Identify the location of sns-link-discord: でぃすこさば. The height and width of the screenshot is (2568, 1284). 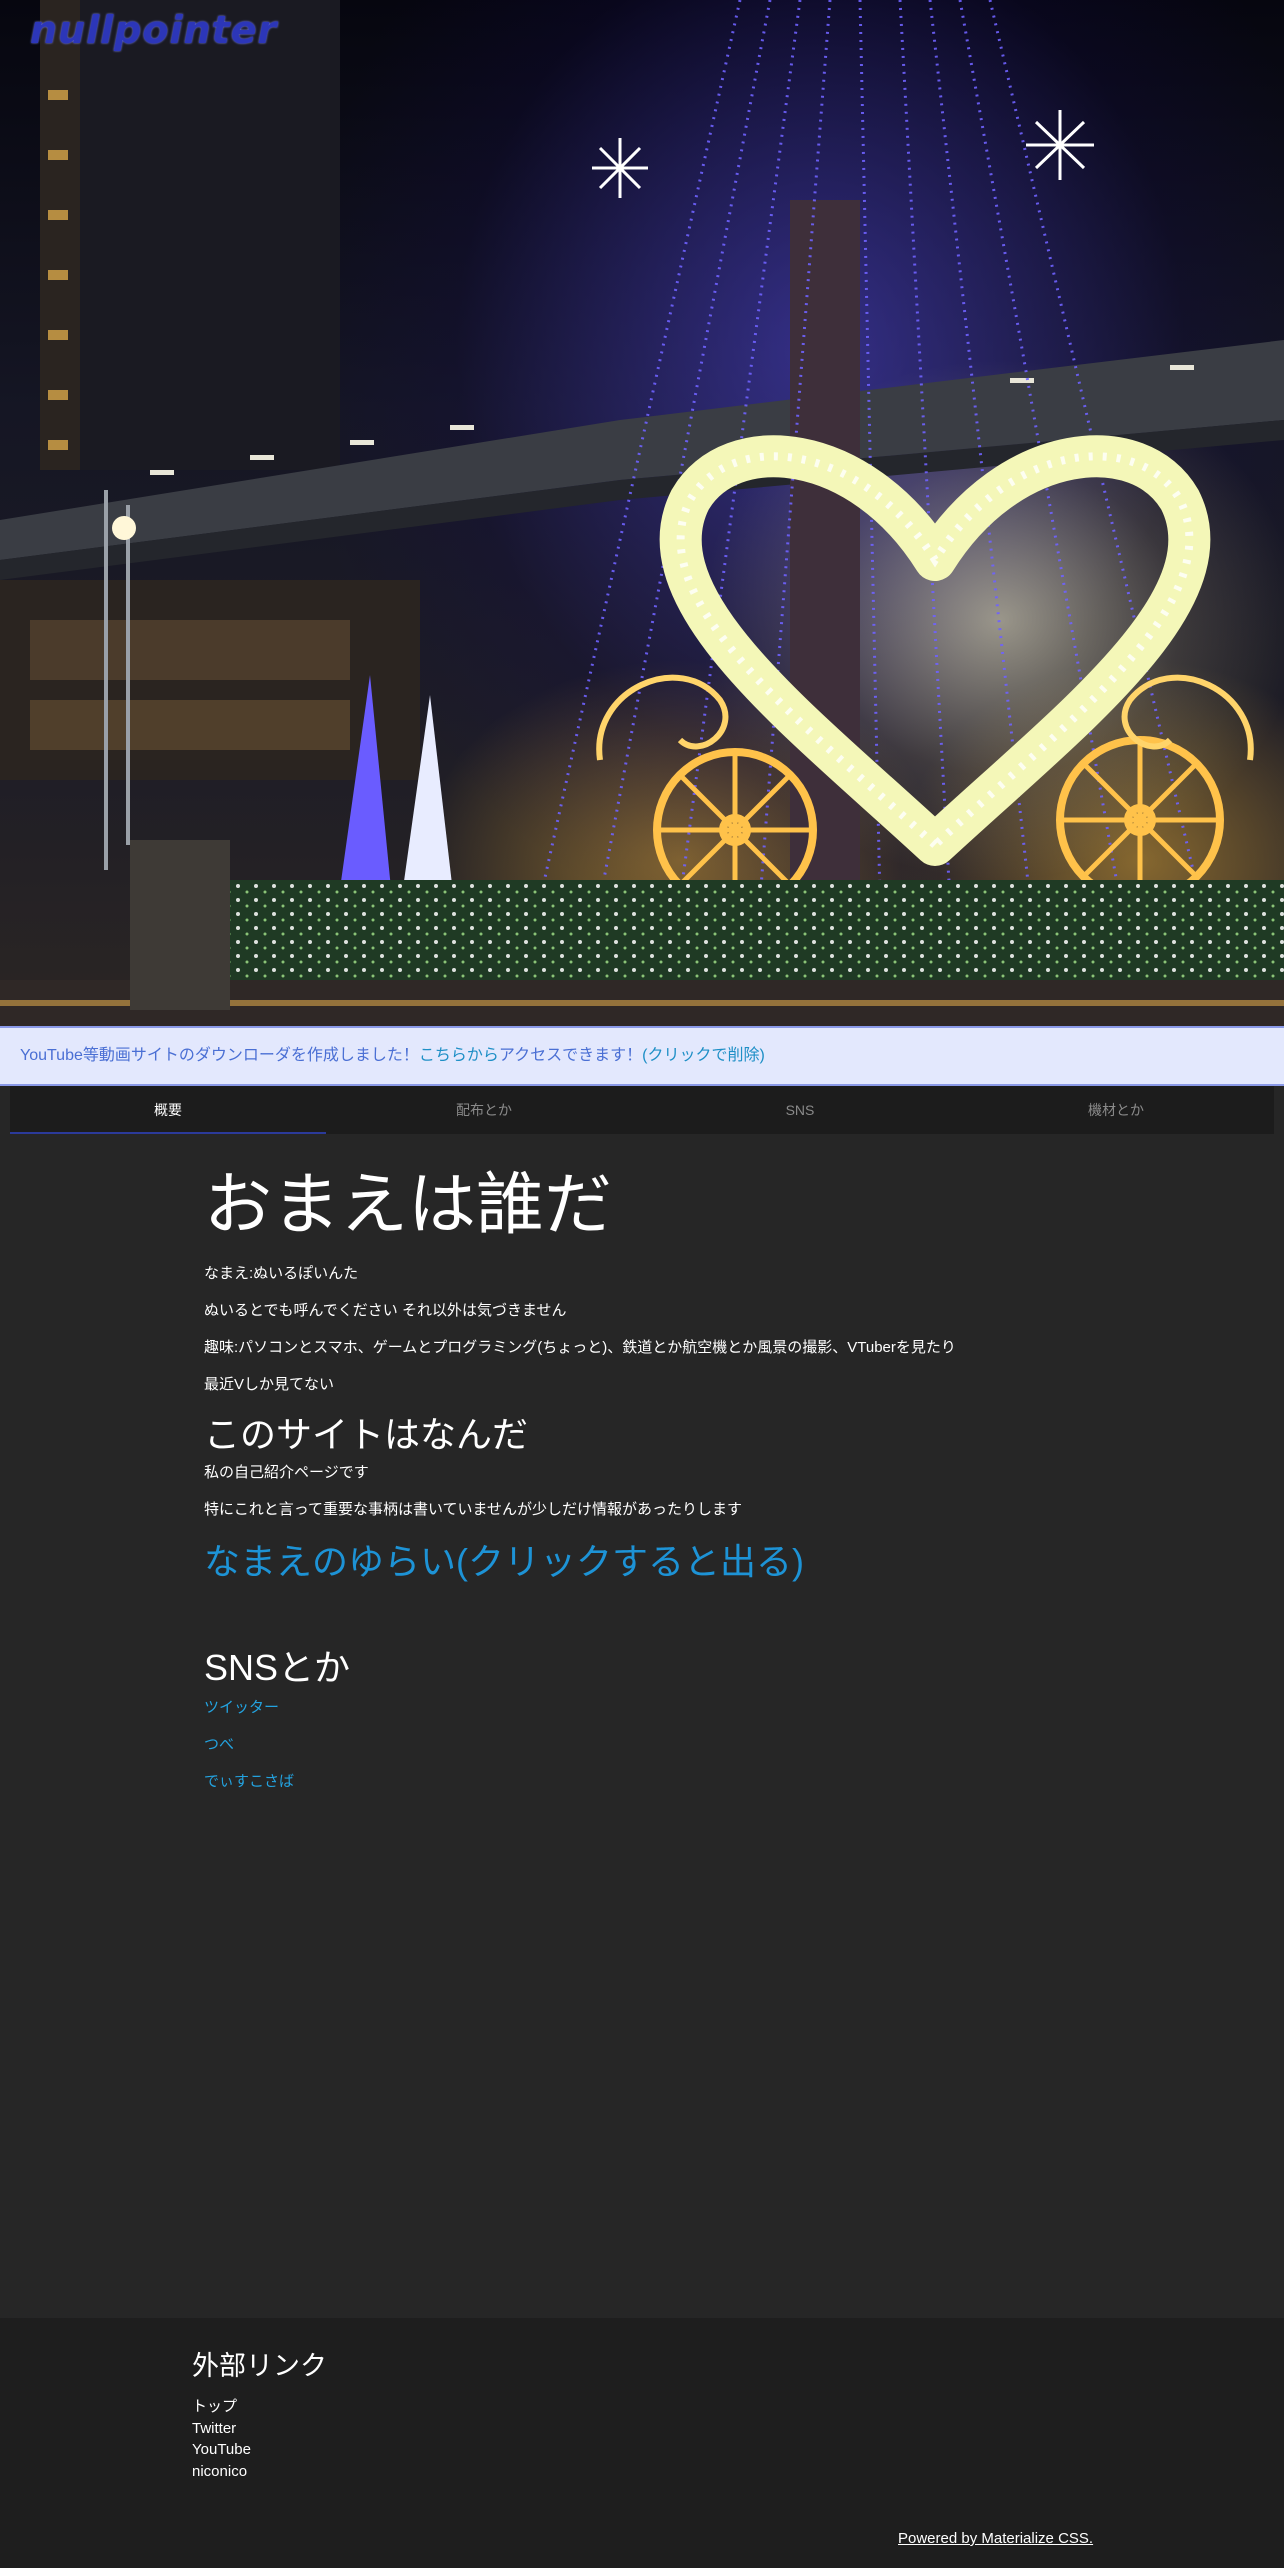
(642, 1782).